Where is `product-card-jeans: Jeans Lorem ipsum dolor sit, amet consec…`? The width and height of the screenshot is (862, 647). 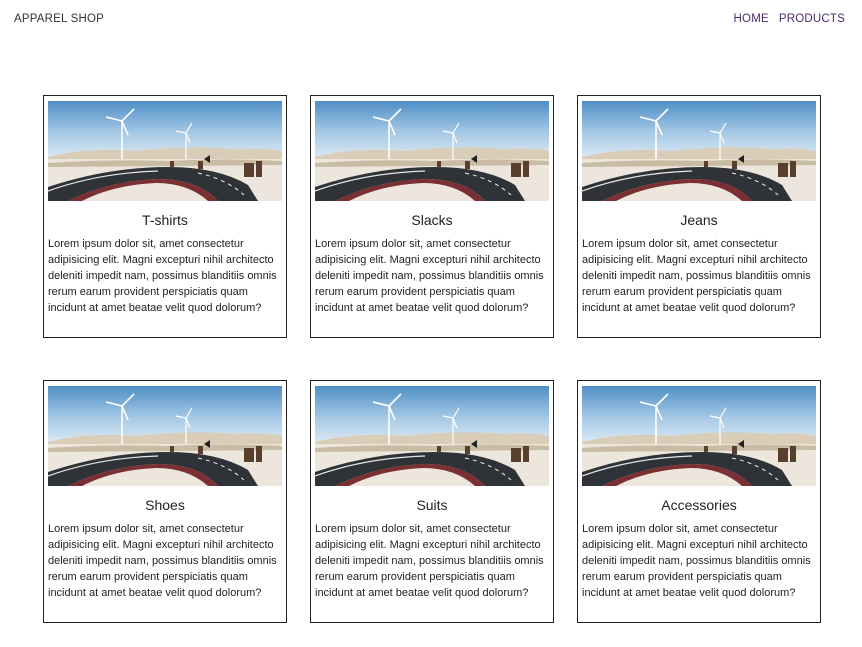
product-card-jeans: Jeans Lorem ipsum dolor sit, amet consec… is located at coordinates (699, 216).